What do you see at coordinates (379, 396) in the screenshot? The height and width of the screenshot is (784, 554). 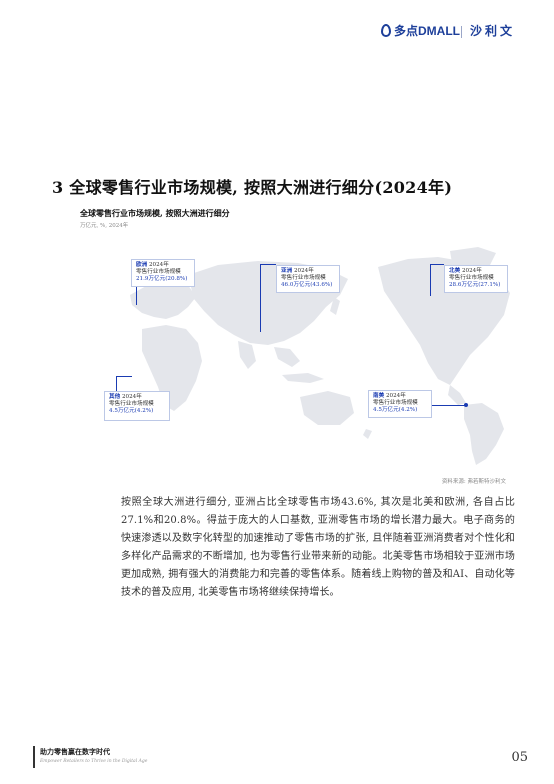 I see `region-name: 南美` at bounding box center [379, 396].